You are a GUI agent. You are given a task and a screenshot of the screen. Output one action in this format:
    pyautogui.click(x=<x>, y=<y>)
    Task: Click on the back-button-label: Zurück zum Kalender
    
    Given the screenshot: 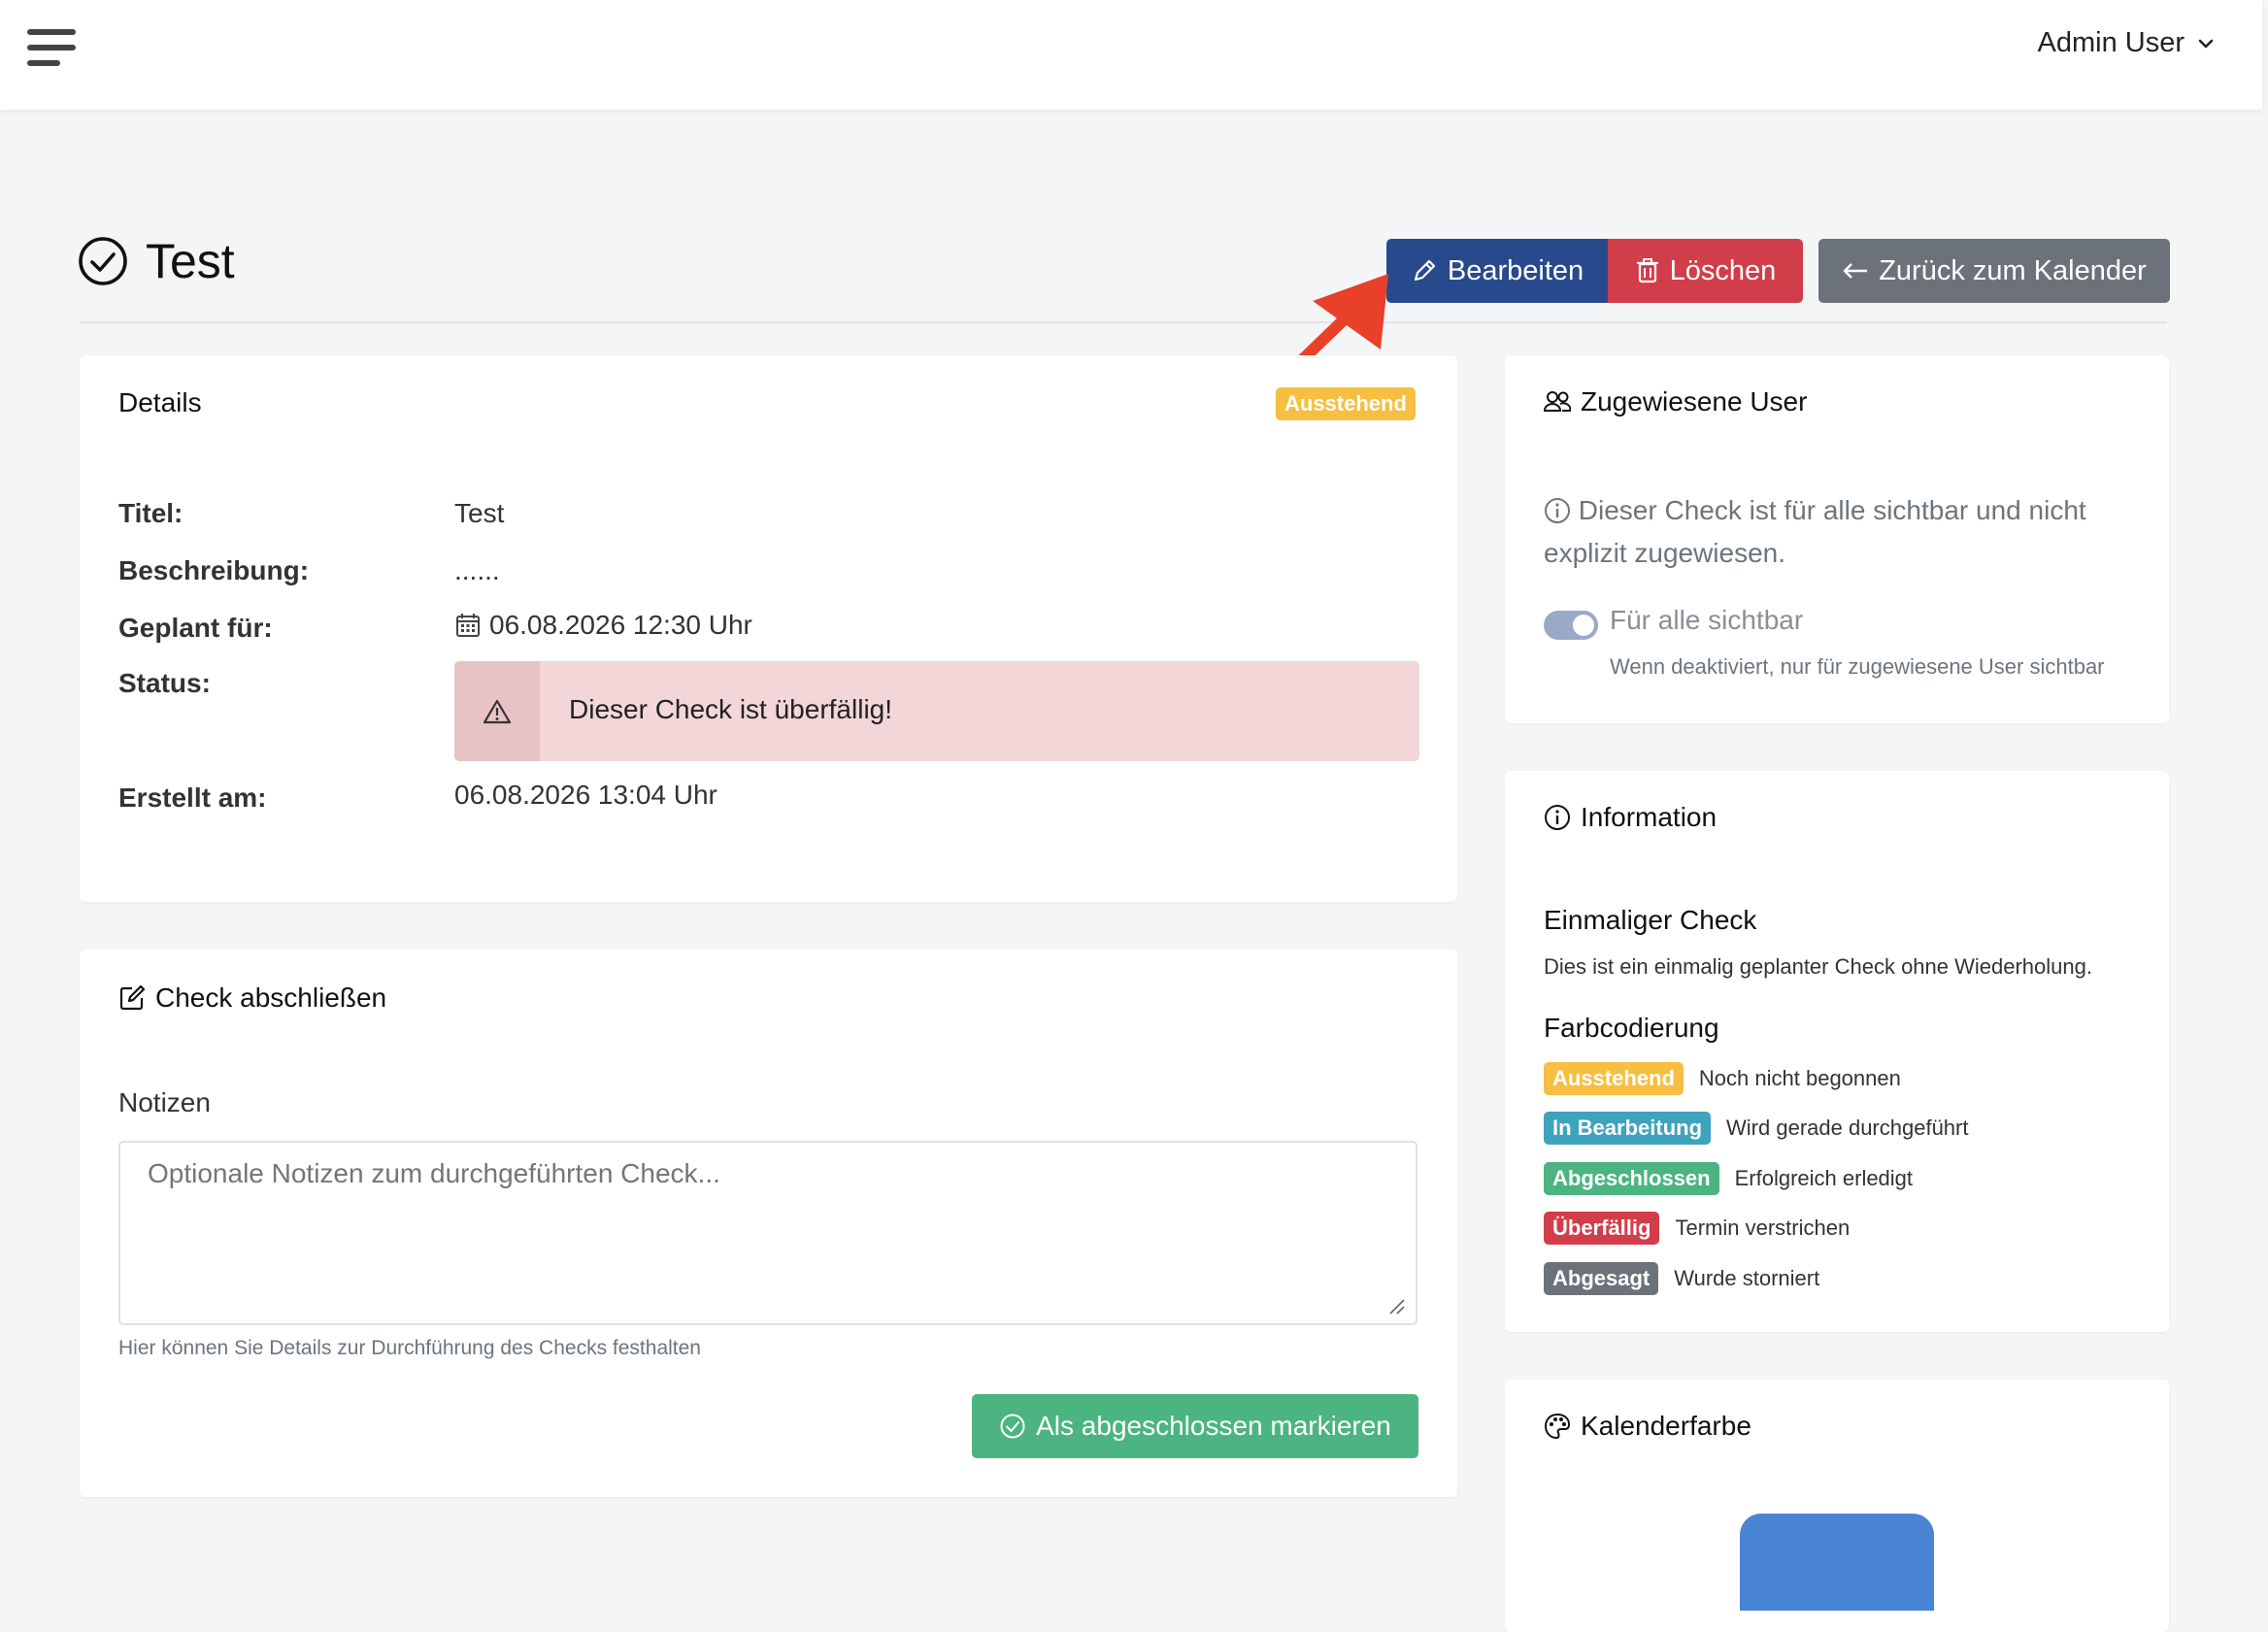 What is the action you would take?
    pyautogui.click(x=2013, y=270)
    